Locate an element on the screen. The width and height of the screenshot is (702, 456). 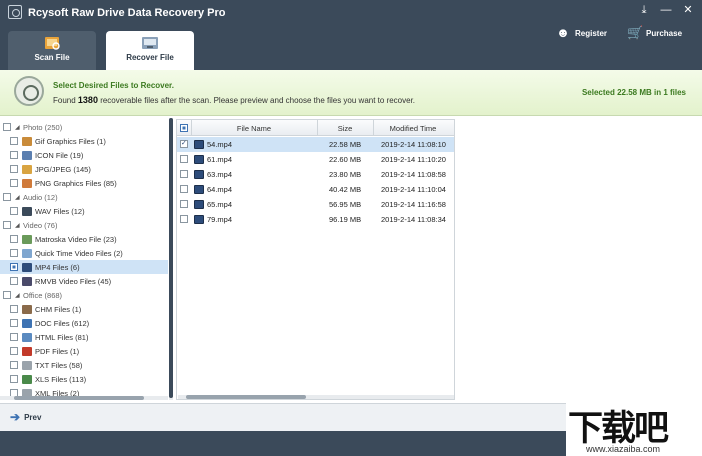
file-name-cell: 65.mp4 is located at coordinates (220, 204).